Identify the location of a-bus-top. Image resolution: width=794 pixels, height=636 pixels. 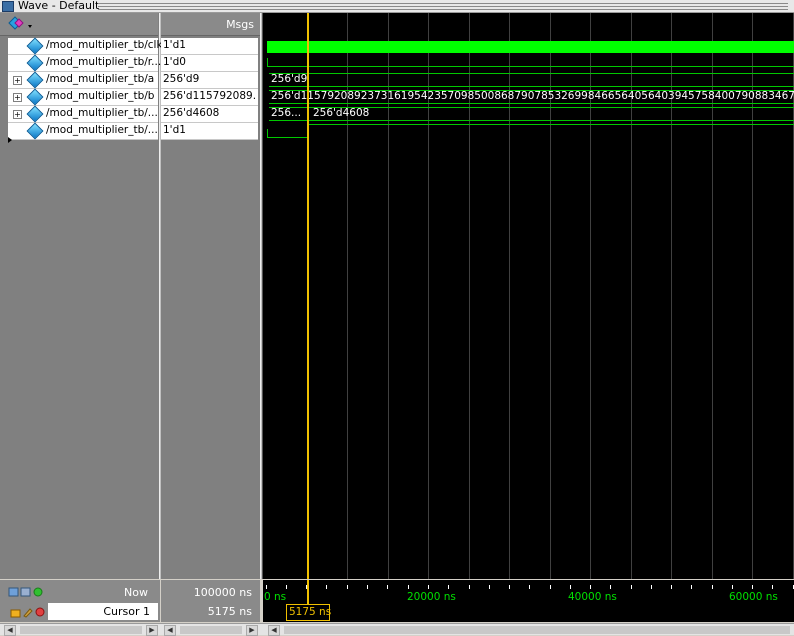
(531, 73).